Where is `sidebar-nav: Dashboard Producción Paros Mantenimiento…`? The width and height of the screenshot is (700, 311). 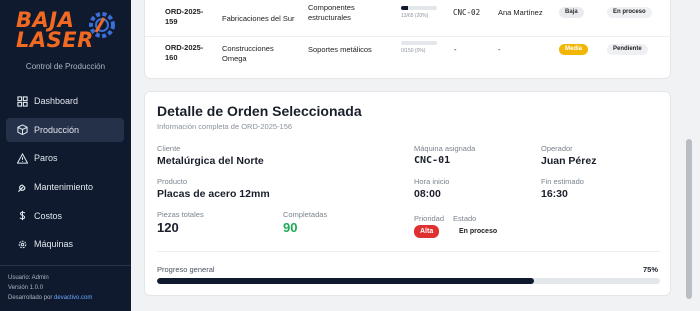
sidebar-nav: Dashboard Producción Paros Mantenimiento… is located at coordinates (65, 175).